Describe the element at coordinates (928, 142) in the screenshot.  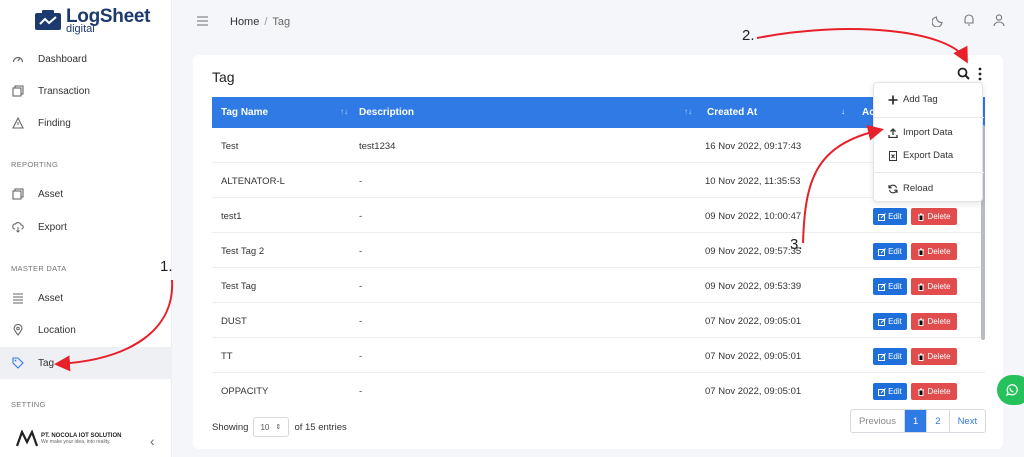
I see `options-menu: Add Tag Import Data Export Data Reload` at that location.